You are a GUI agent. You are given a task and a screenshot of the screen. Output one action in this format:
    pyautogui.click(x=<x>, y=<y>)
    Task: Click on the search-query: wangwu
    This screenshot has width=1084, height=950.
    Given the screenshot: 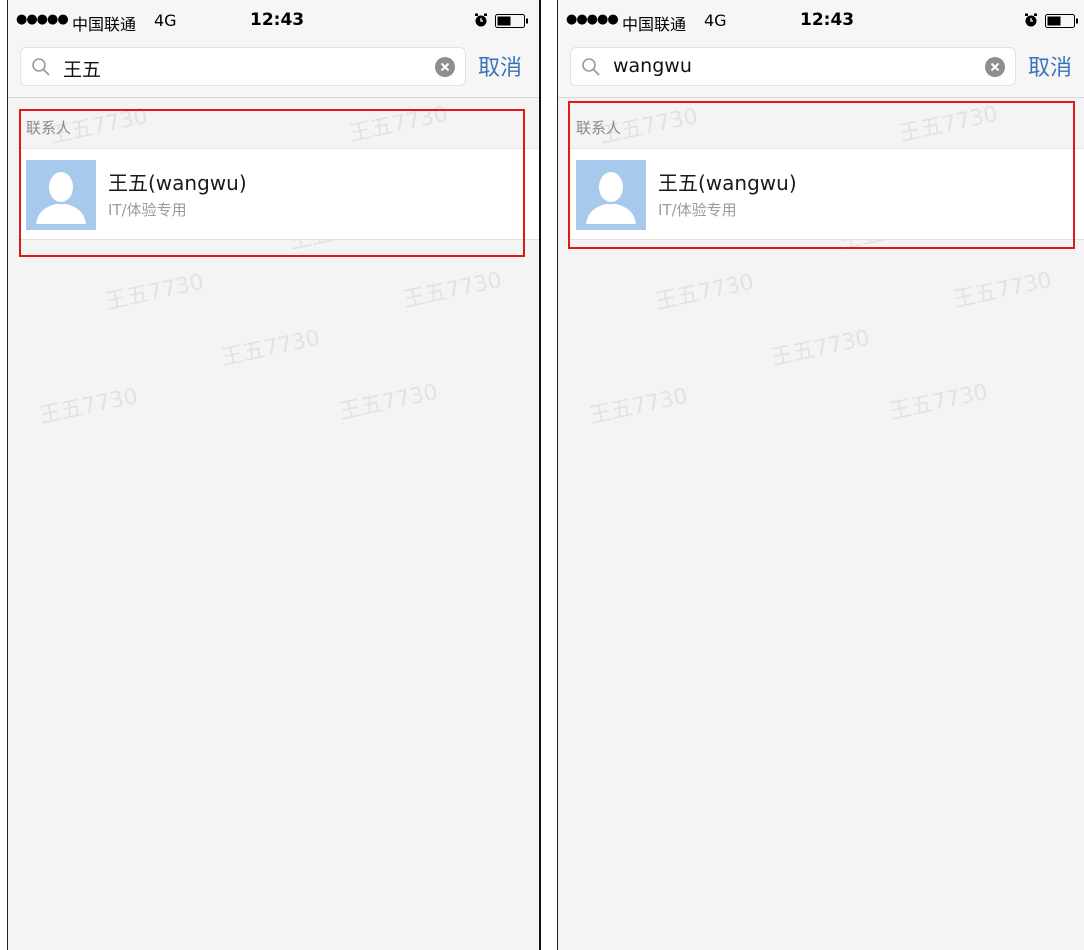 What is the action you would take?
    pyautogui.click(x=652, y=66)
    